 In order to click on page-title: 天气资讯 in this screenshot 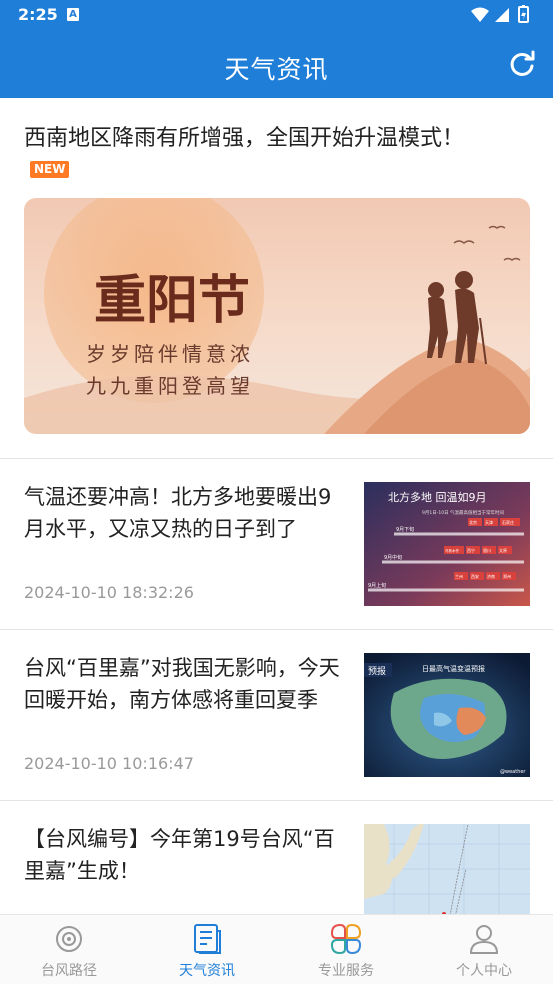, I will do `click(276, 69)`.